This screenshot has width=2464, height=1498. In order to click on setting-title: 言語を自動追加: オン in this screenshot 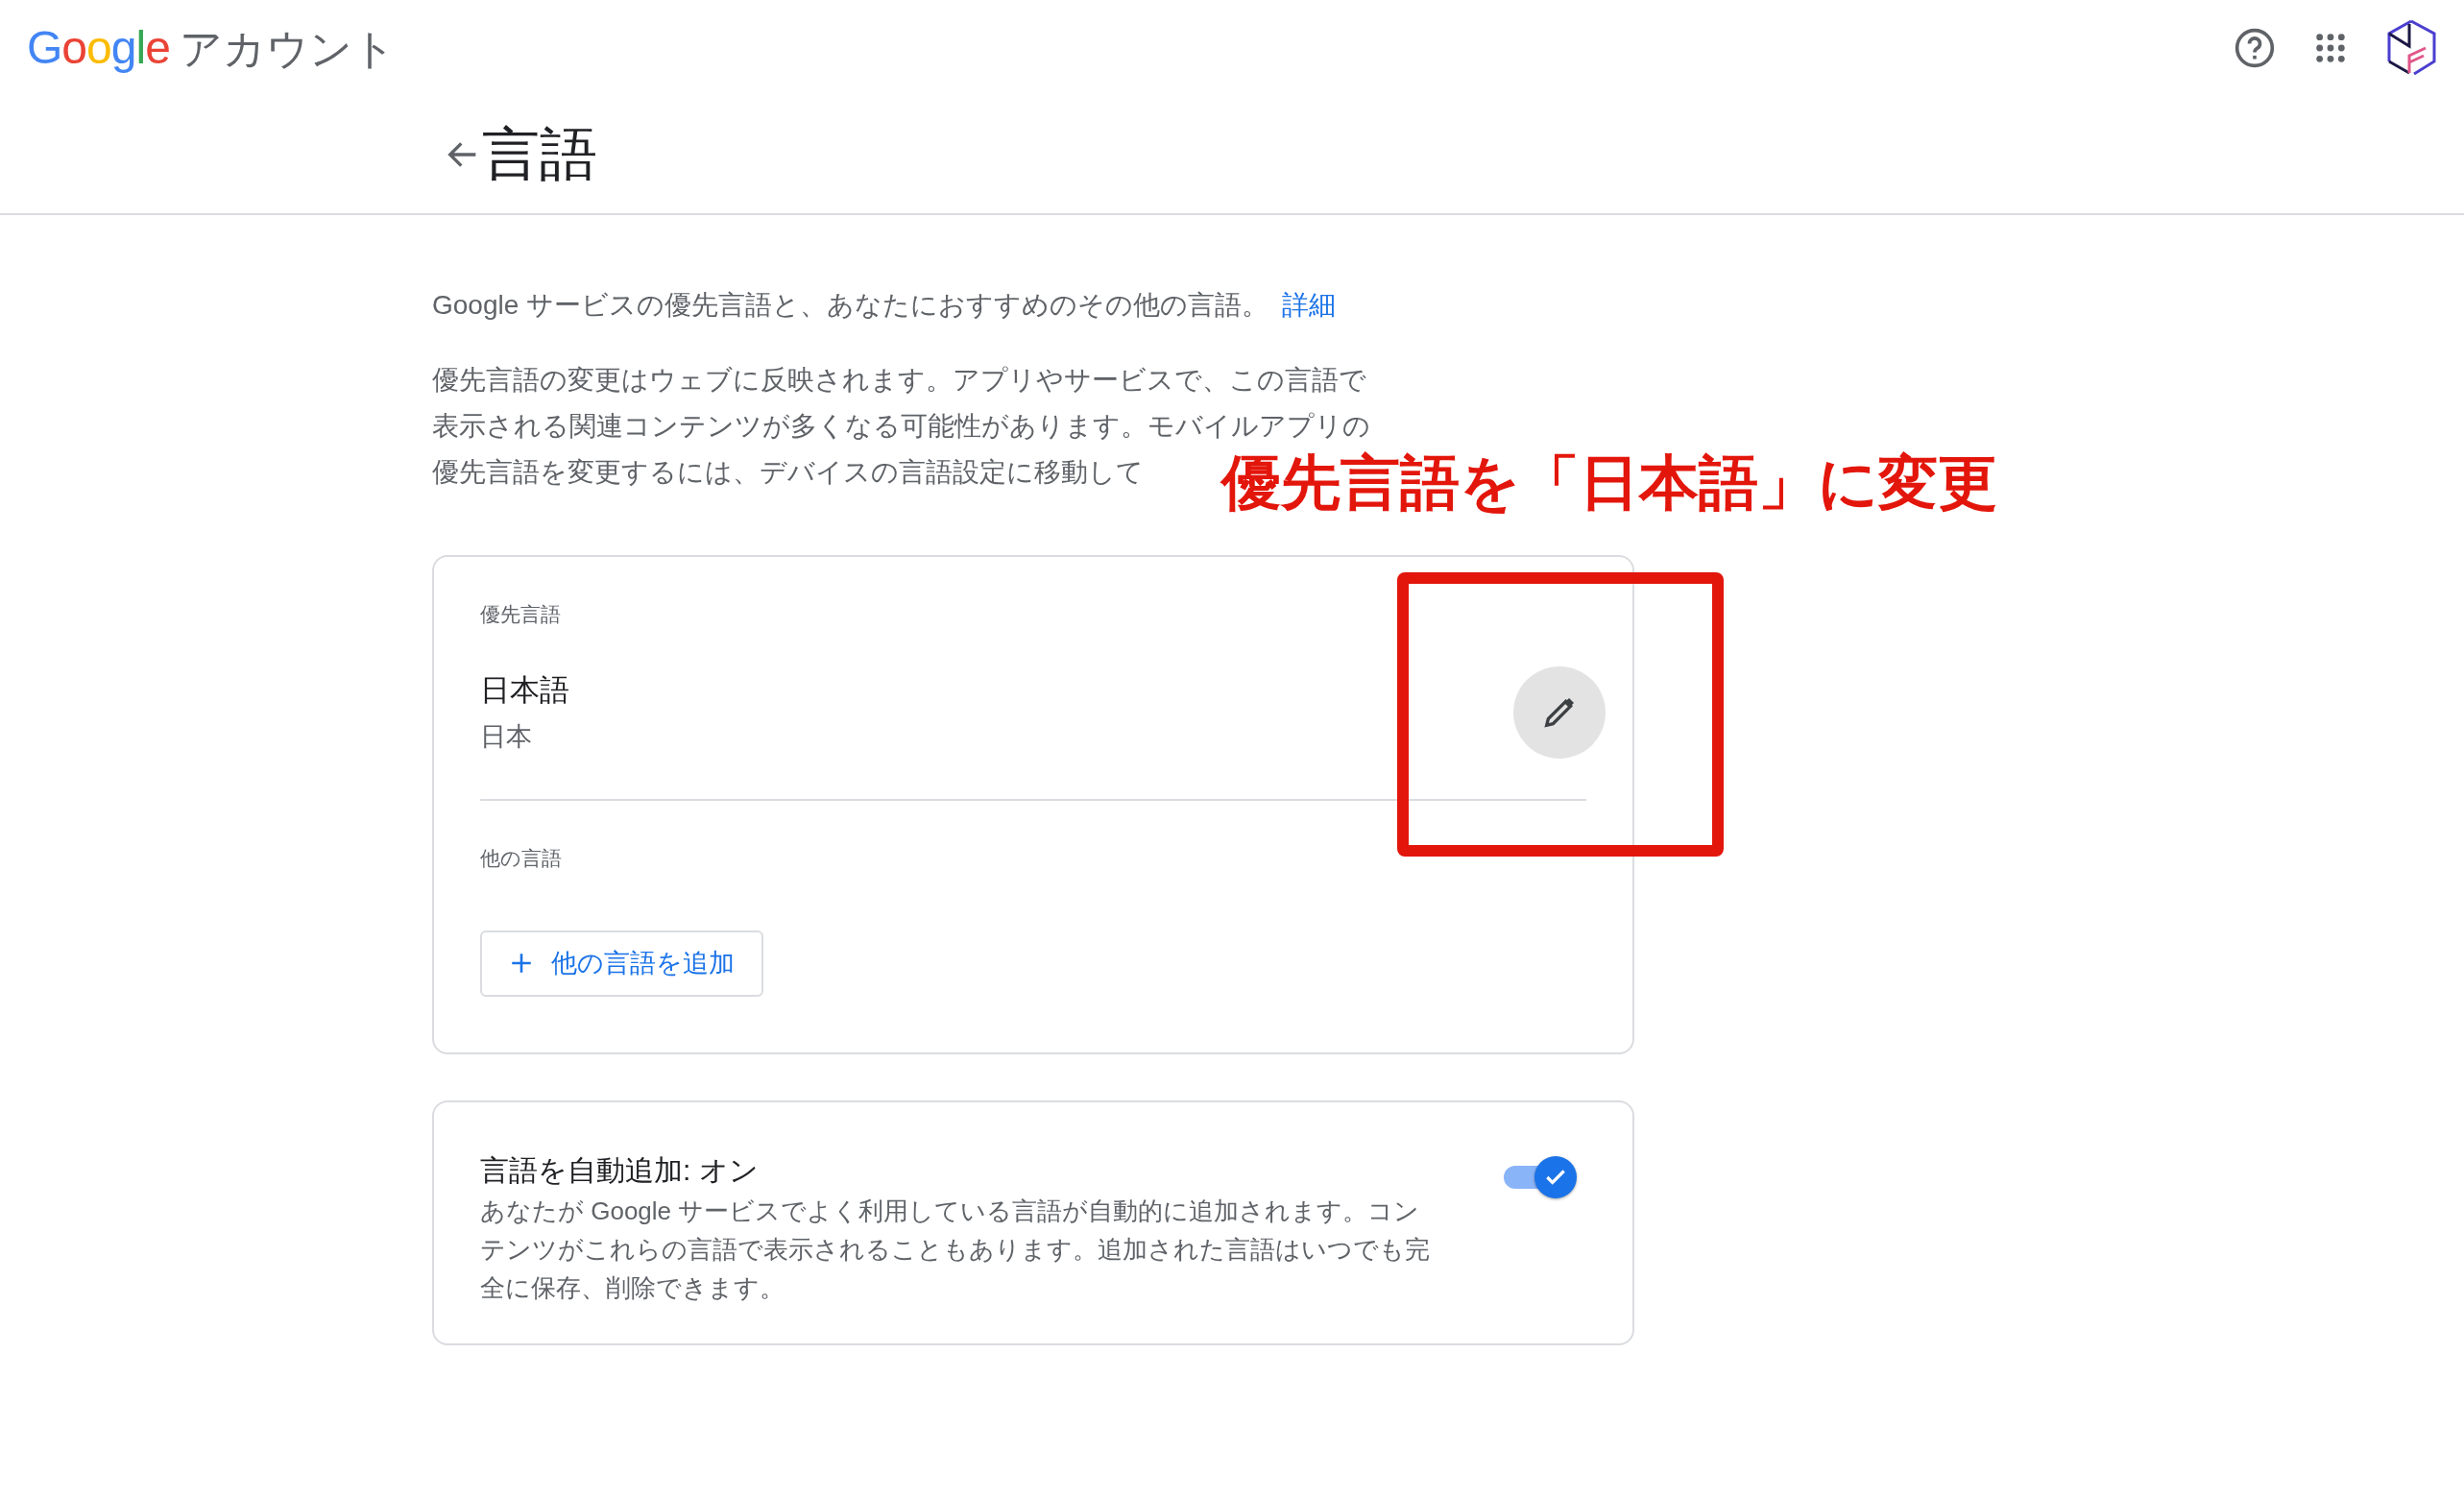, I will do `click(620, 1170)`.